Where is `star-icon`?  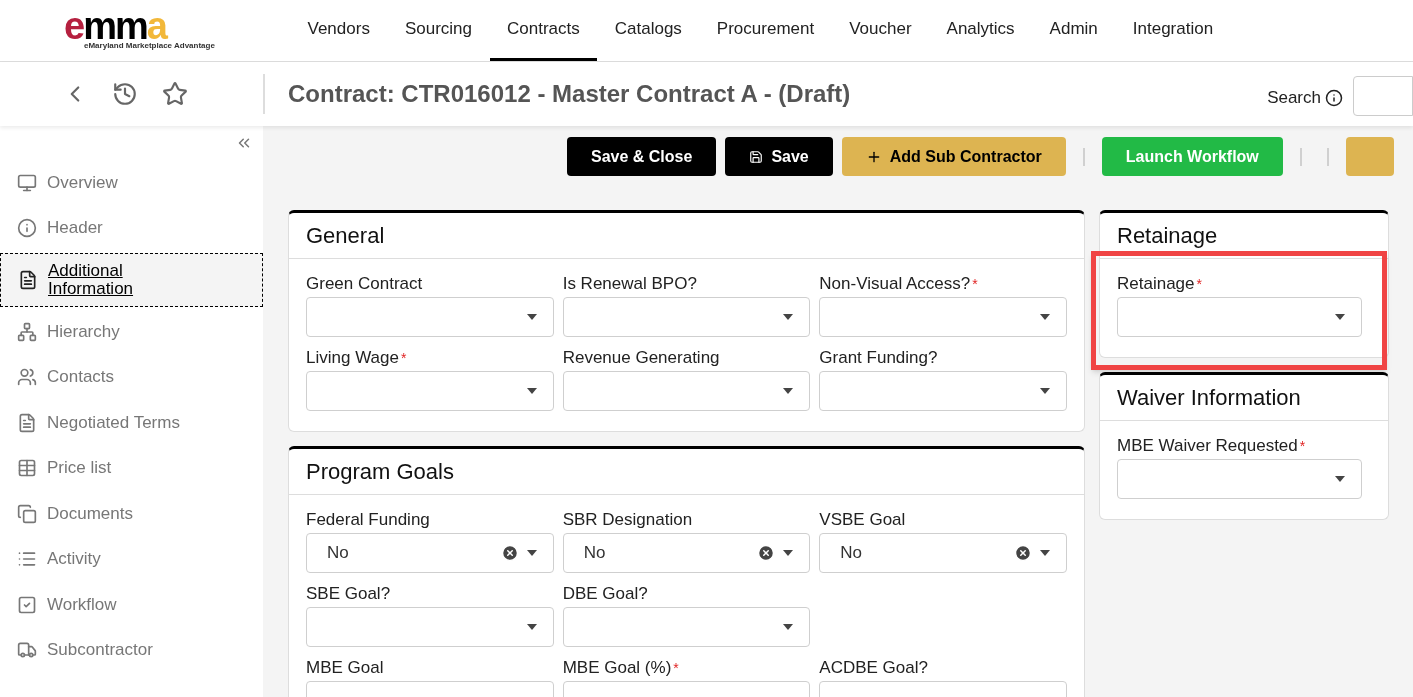
star-icon is located at coordinates (175, 94).